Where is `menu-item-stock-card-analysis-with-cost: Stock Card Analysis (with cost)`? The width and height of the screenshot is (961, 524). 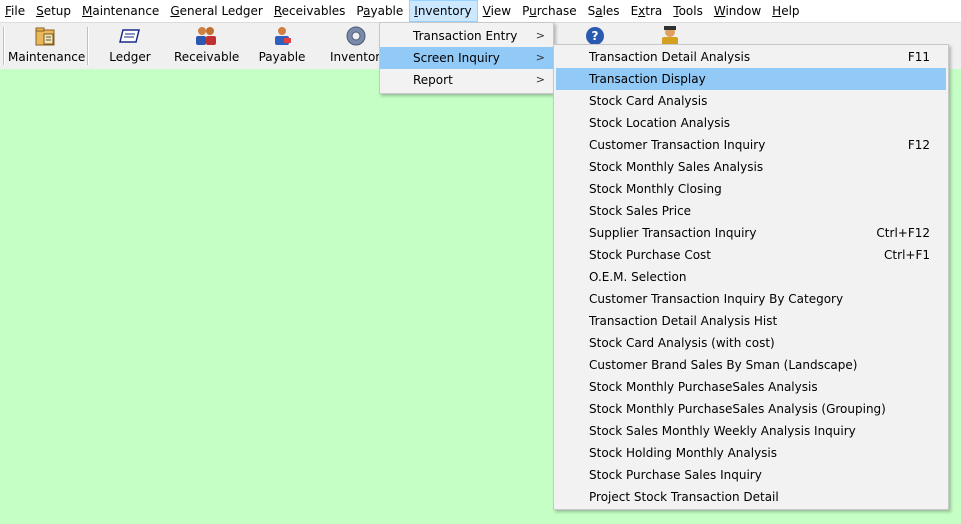
menu-item-stock-card-analysis-with-cost: Stock Card Analysis (with cost) is located at coordinates (751, 343).